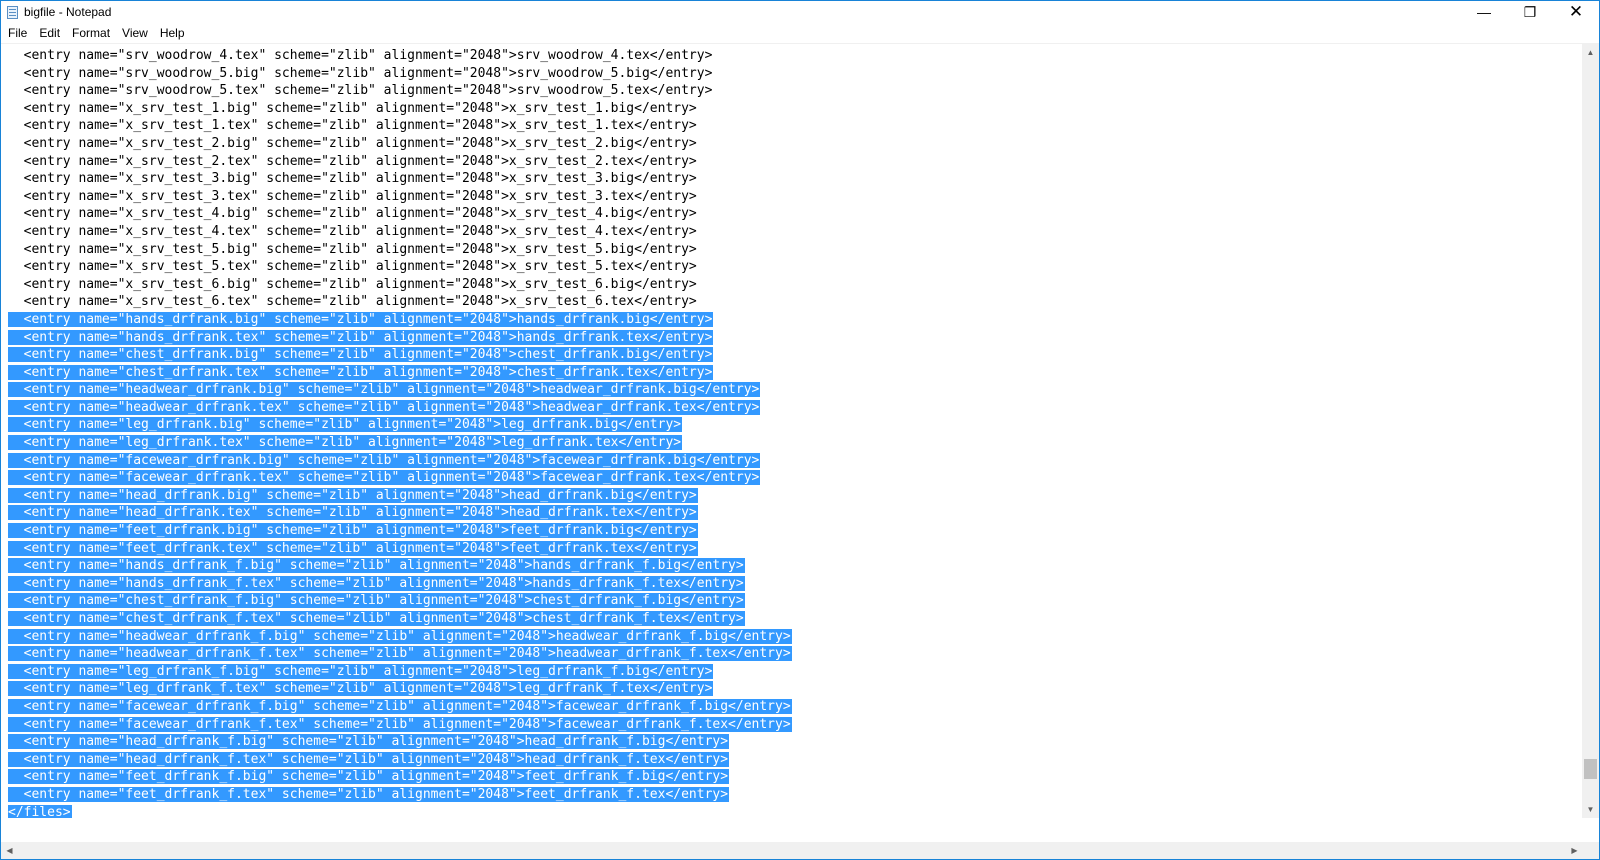  I want to click on scroll-up-icon: ▲, so click(1590, 52).